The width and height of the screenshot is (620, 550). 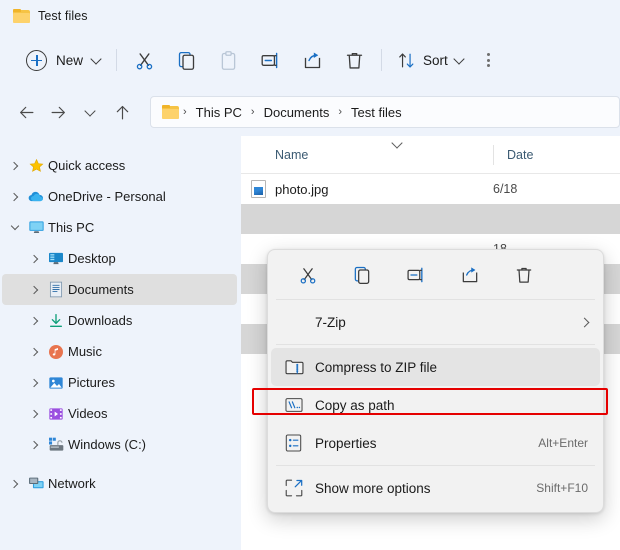 I want to click on context-menu-item-accelerator: Shift+F10, so click(x=562, y=488).